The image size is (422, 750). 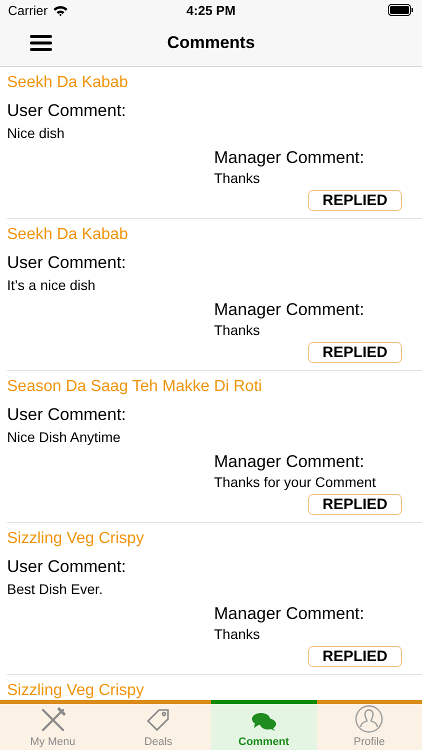 I want to click on wifi-icon, so click(x=60, y=10).